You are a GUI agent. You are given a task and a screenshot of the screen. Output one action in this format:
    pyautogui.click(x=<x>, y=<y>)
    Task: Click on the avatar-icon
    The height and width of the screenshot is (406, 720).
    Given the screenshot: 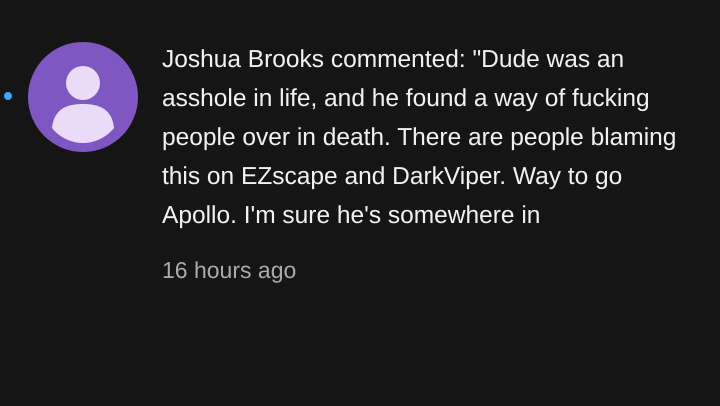 What is the action you would take?
    pyautogui.click(x=83, y=97)
    